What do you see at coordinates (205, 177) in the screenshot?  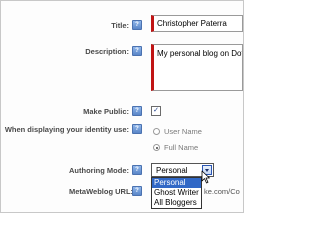 I see `mouse-pointer-icon` at bounding box center [205, 177].